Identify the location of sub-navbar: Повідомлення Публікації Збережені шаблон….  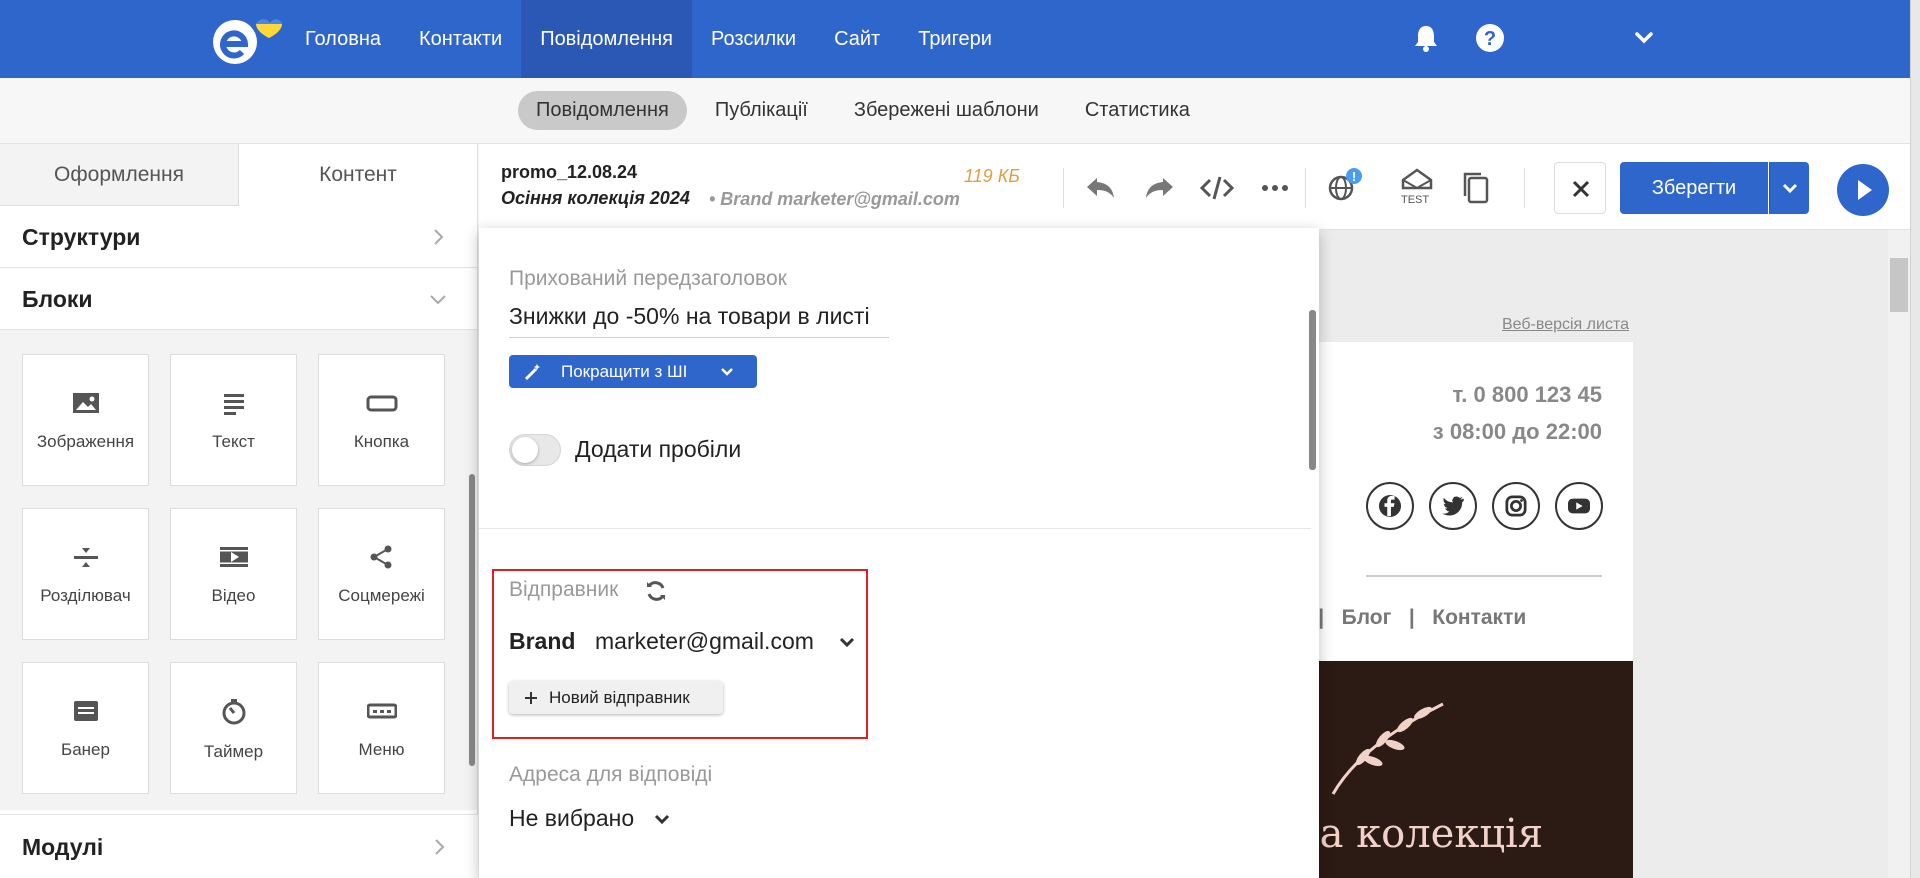
(960, 111).